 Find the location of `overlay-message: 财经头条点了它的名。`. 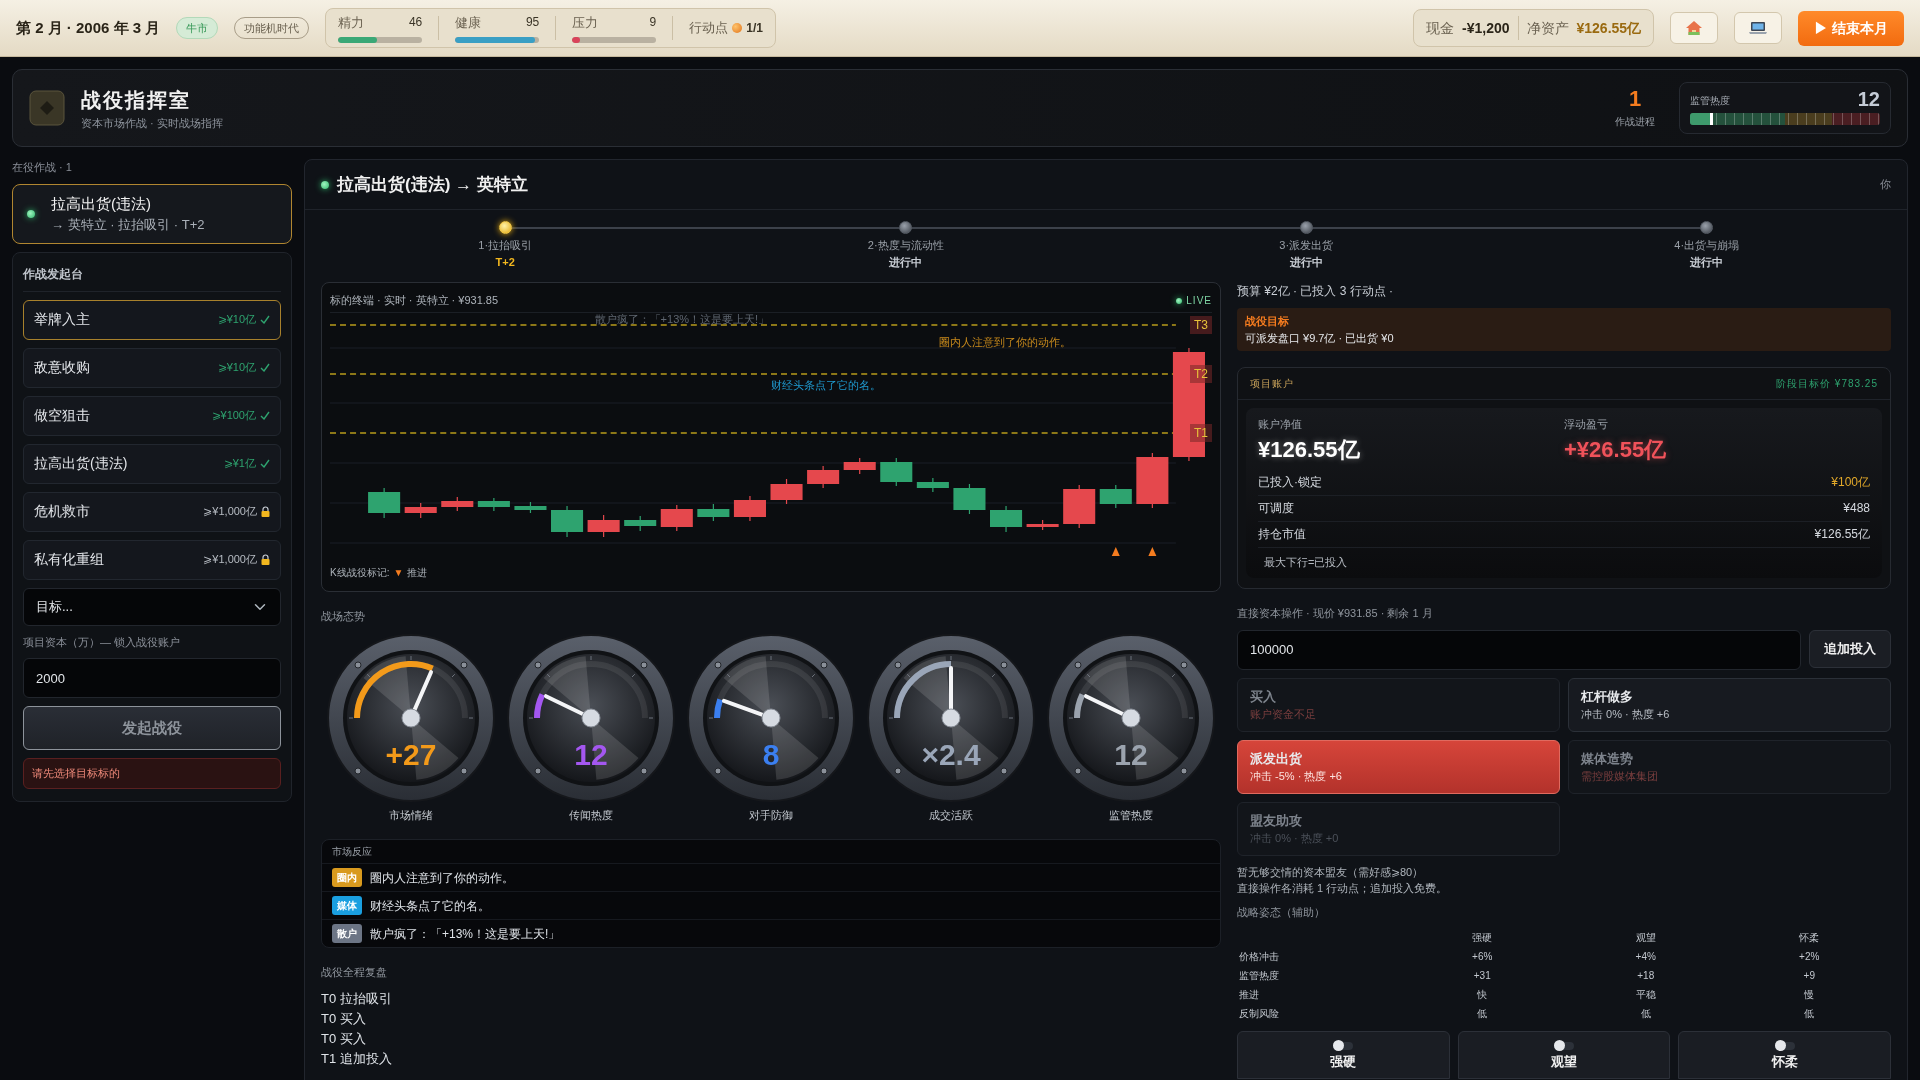

overlay-message: 财经头条点了它的名。 is located at coordinates (826, 385).